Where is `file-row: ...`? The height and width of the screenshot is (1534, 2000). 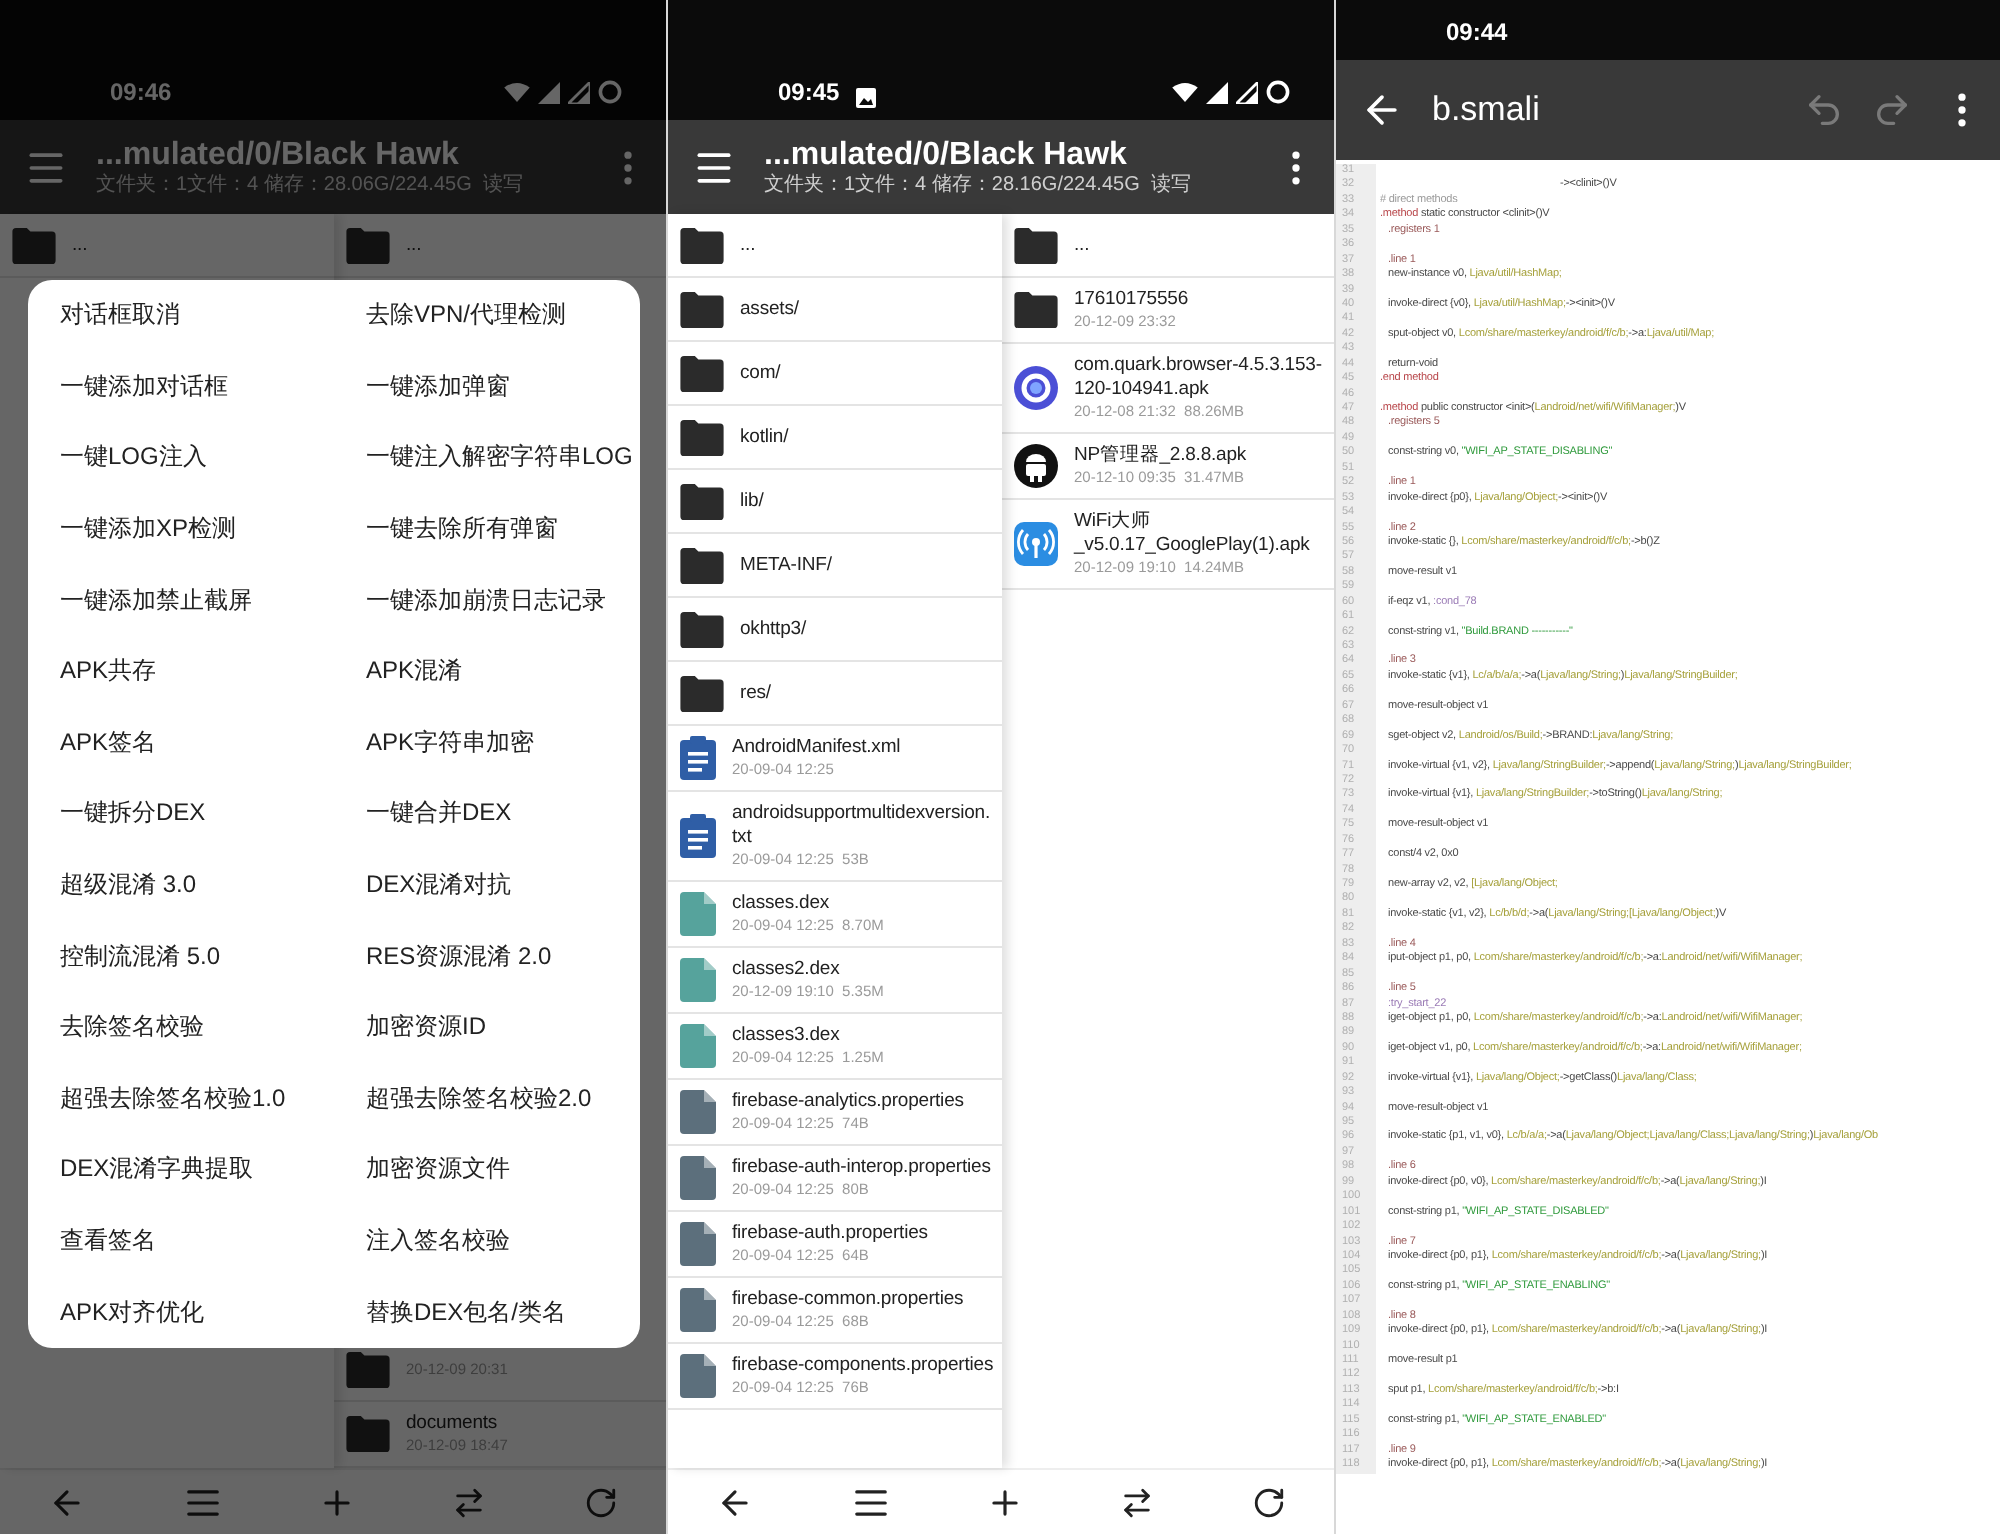
file-row: ... is located at coordinates (835, 246).